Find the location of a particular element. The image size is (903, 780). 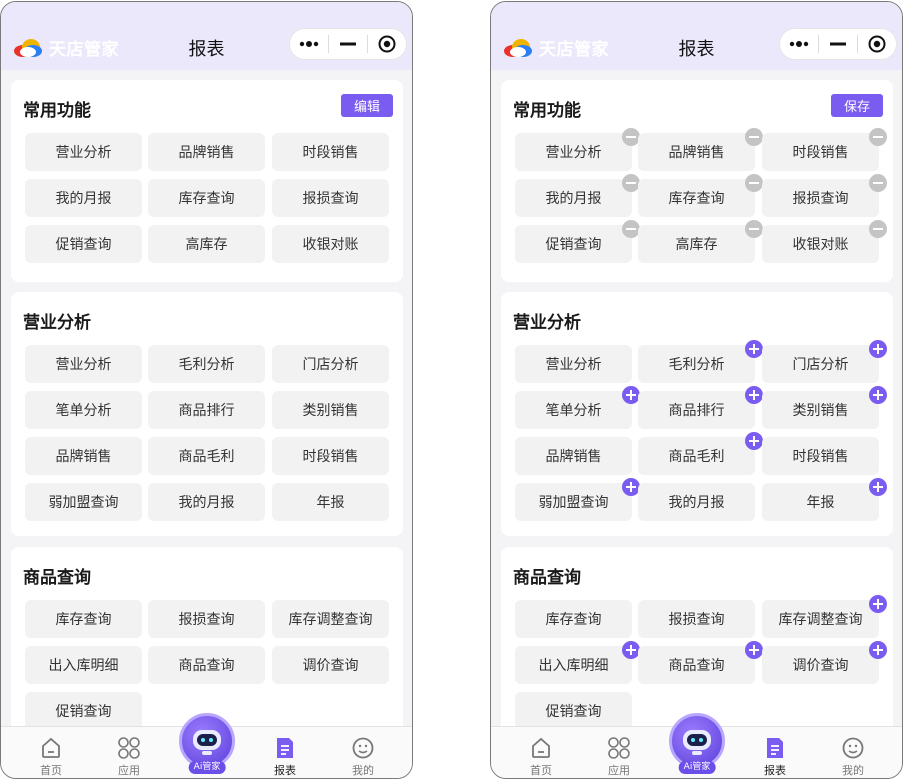

section-card-product-query: 商品查询 库存查询 报损查询 库存调整查询 出入库明细 商品查询 调价查询 促销查询 is located at coordinates (697, 636).